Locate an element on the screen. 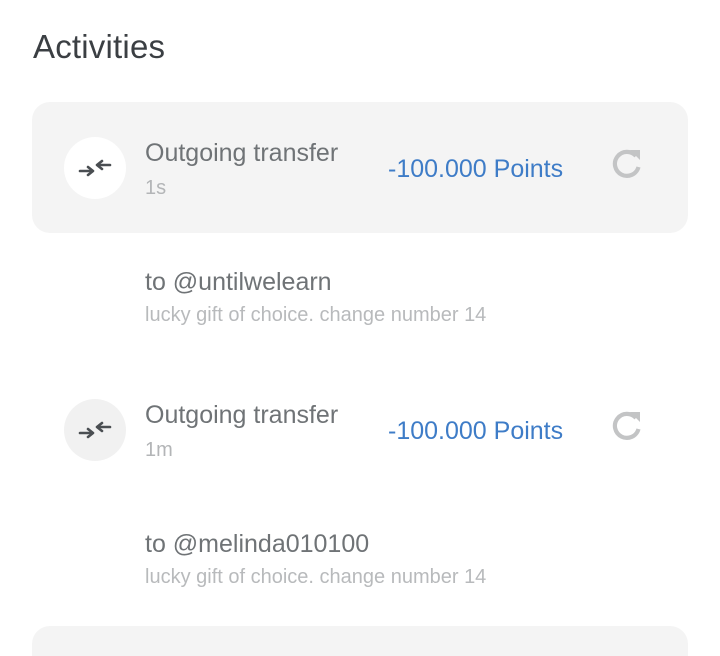 The image size is (720, 656). recipient-label: to @melinda010100 is located at coordinates (257, 544).